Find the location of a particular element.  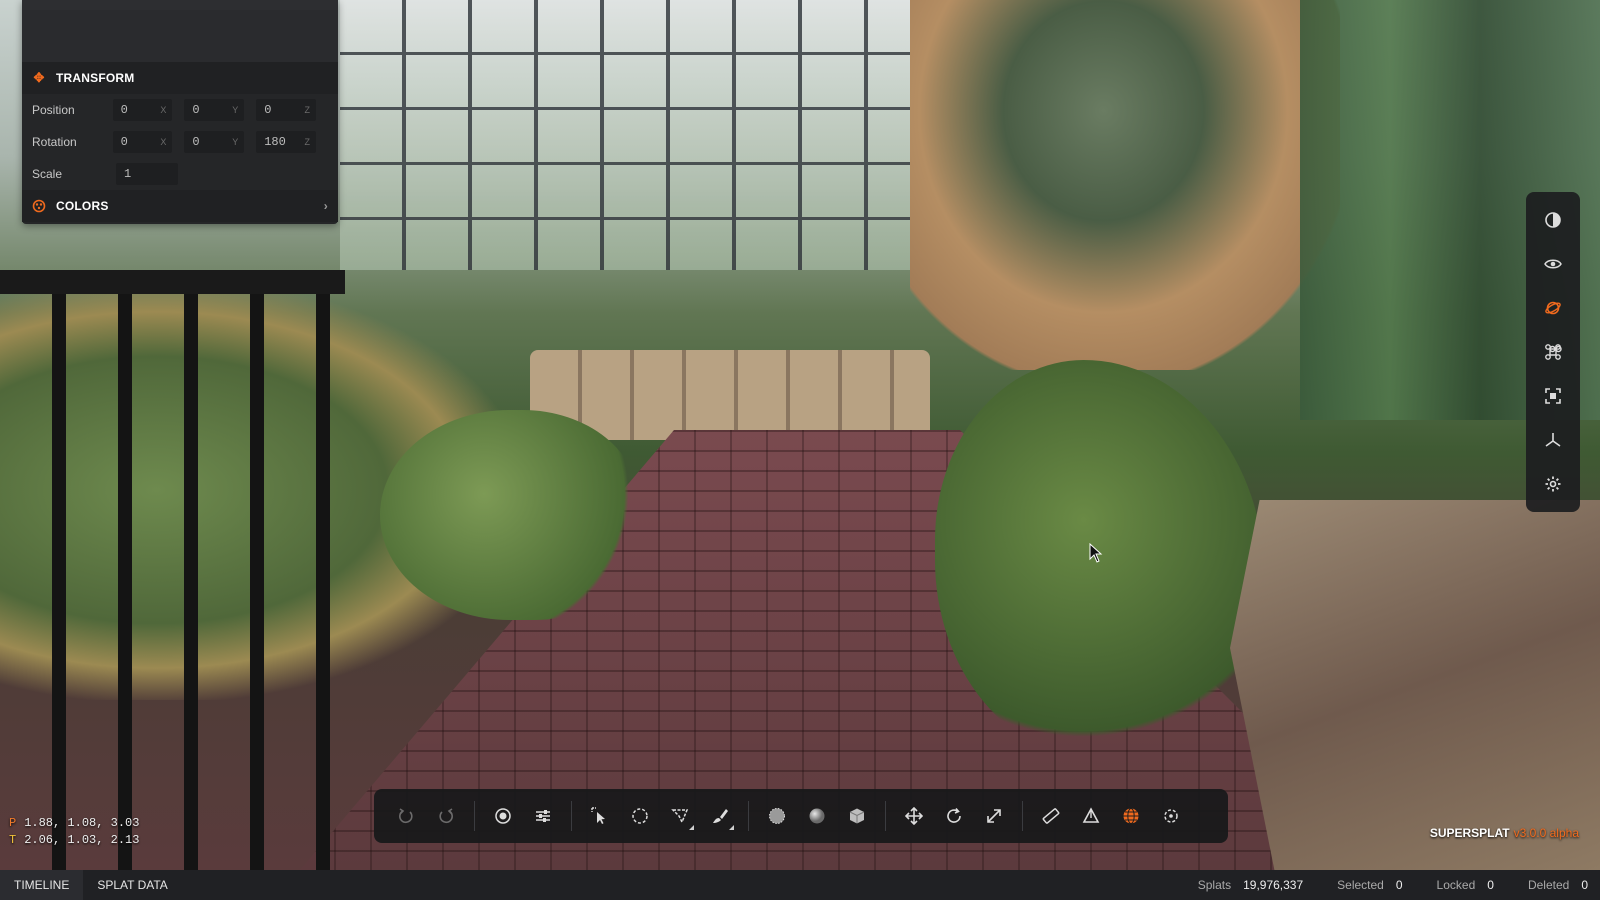

translate-icon is located at coordinates (914, 816).